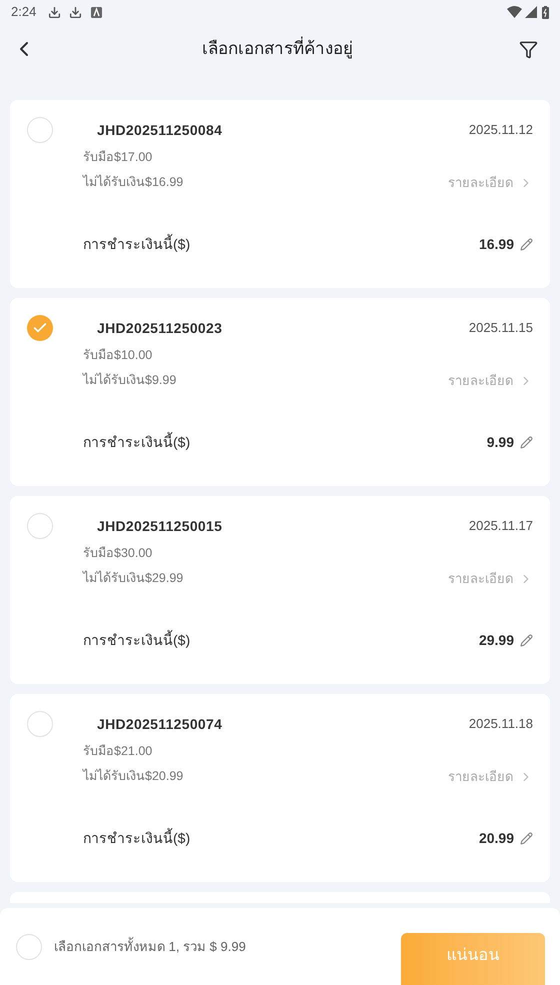 The width and height of the screenshot is (560, 985). I want to click on filter-icon, so click(528, 49).